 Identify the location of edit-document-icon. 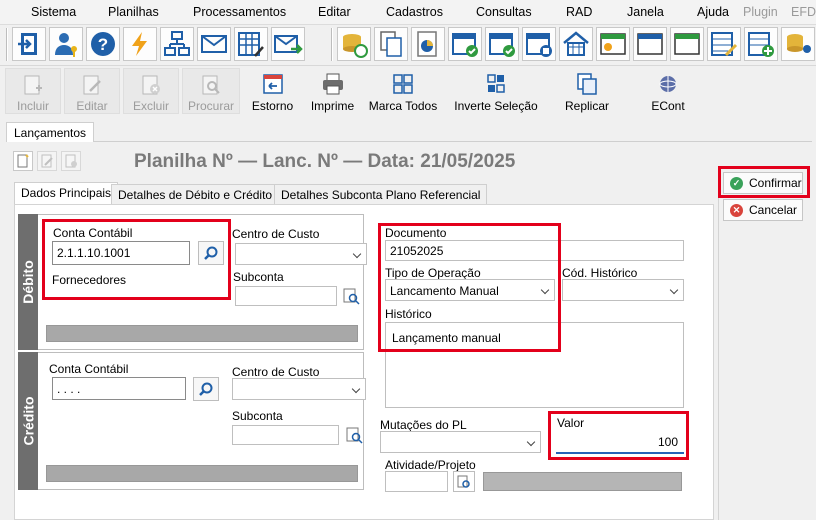
(92, 84).